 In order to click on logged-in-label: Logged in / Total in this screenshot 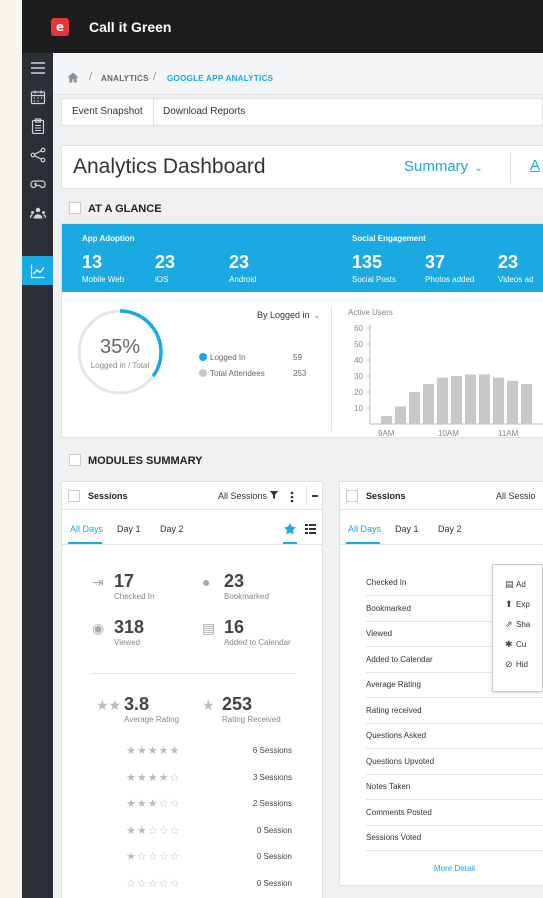, I will do `click(120, 365)`.